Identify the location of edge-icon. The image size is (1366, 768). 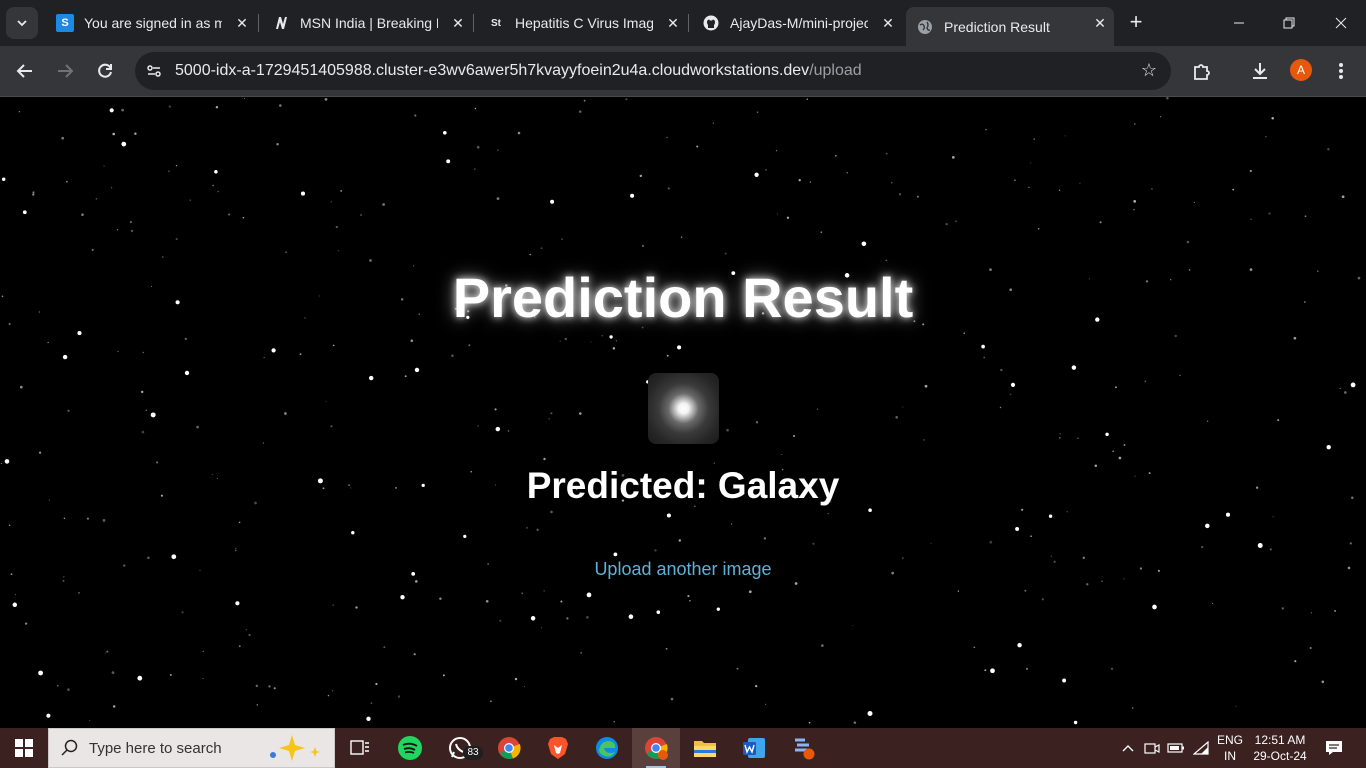
(607, 748).